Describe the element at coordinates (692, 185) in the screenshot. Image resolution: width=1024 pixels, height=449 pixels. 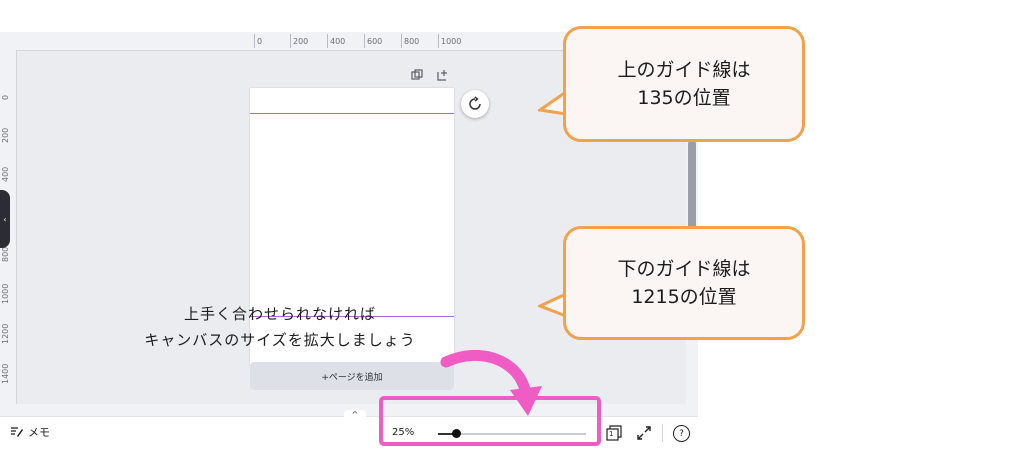
I see `vertical-scroll-thumb` at that location.